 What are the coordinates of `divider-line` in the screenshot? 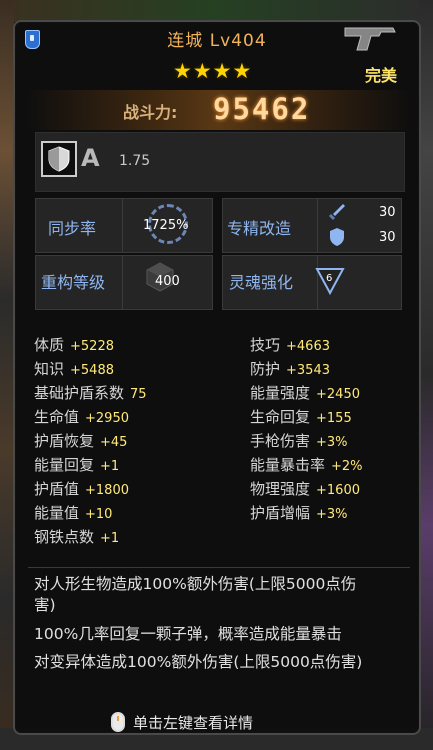 It's located at (219, 567).